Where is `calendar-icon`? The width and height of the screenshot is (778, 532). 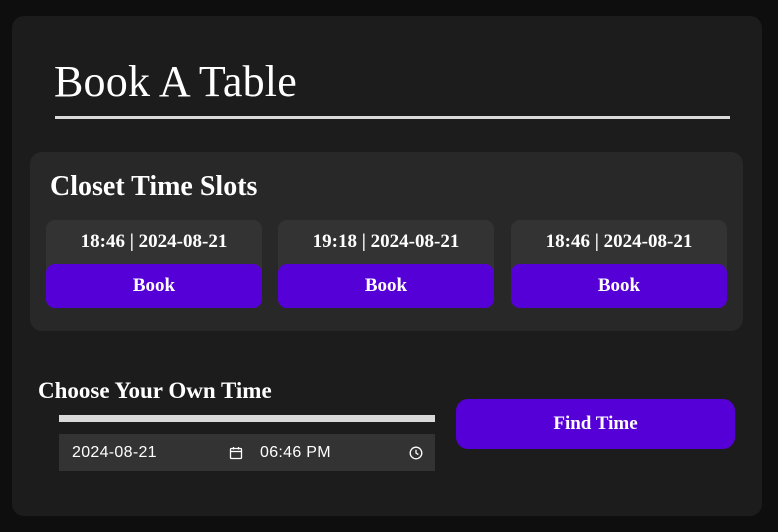
calendar-icon is located at coordinates (236, 453).